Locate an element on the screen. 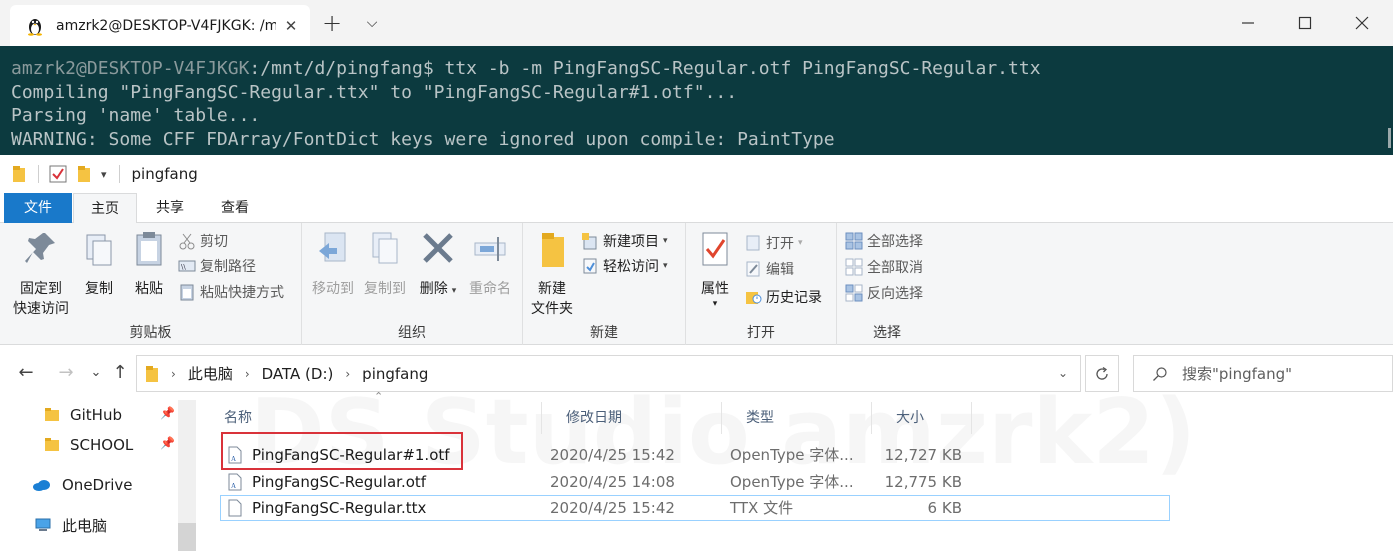  rename-button: 重命名 is located at coordinates (490, 264).